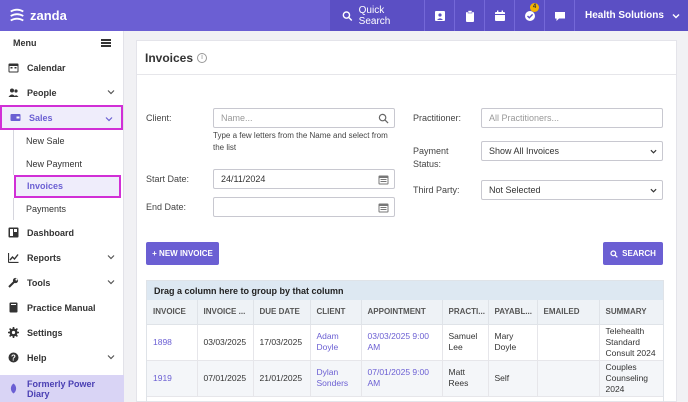  Describe the element at coordinates (61, 357) in the screenshot. I see `sidebar-item-help: ? Help` at that location.